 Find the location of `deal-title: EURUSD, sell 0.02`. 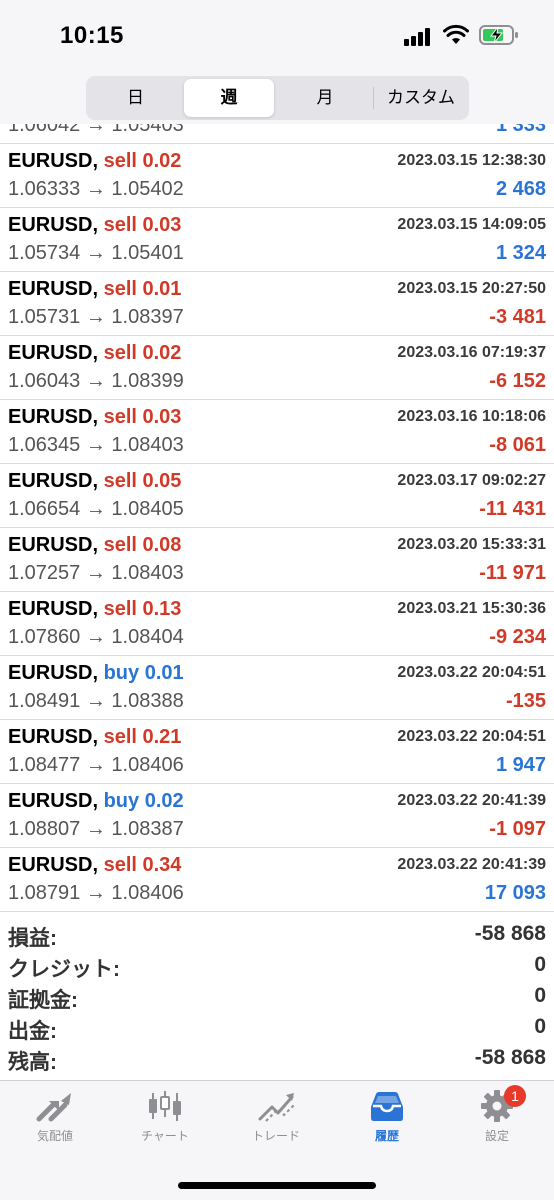

deal-title: EURUSD, sell 0.02 is located at coordinates (94, 353).